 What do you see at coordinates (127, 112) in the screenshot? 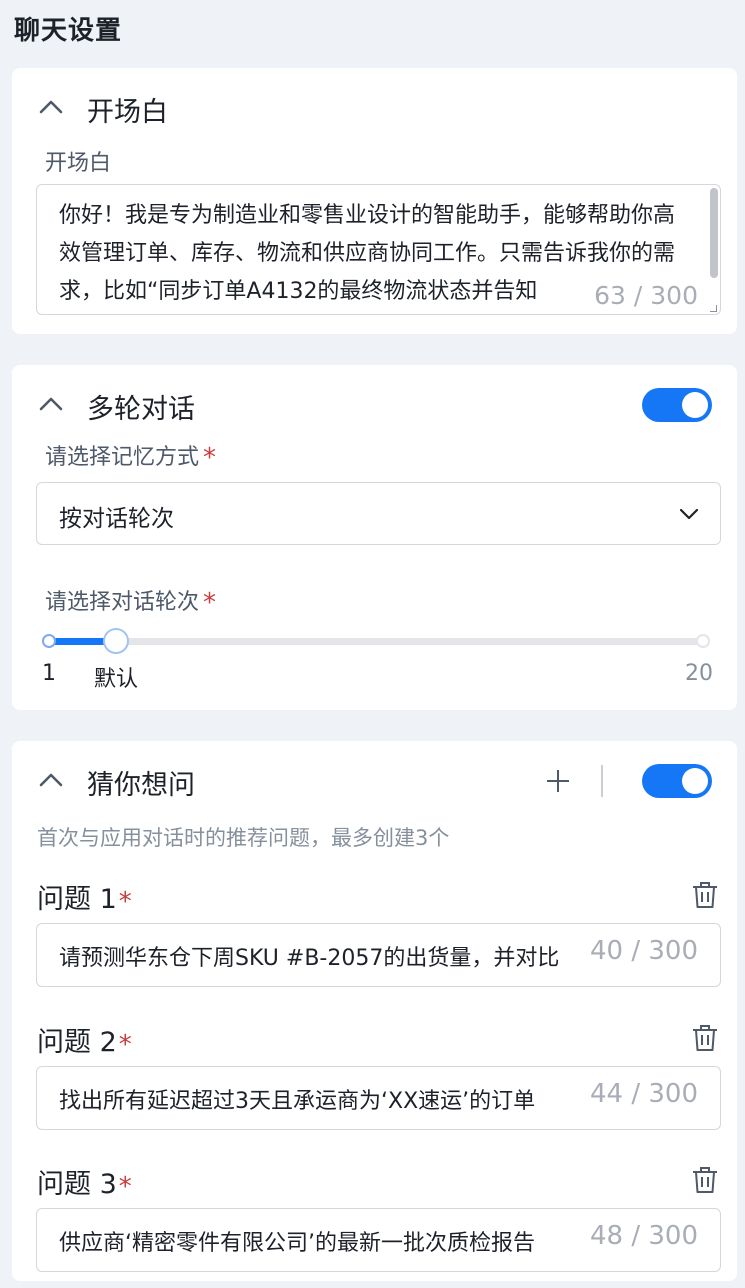
I see `opening-title: 开场白` at bounding box center [127, 112].